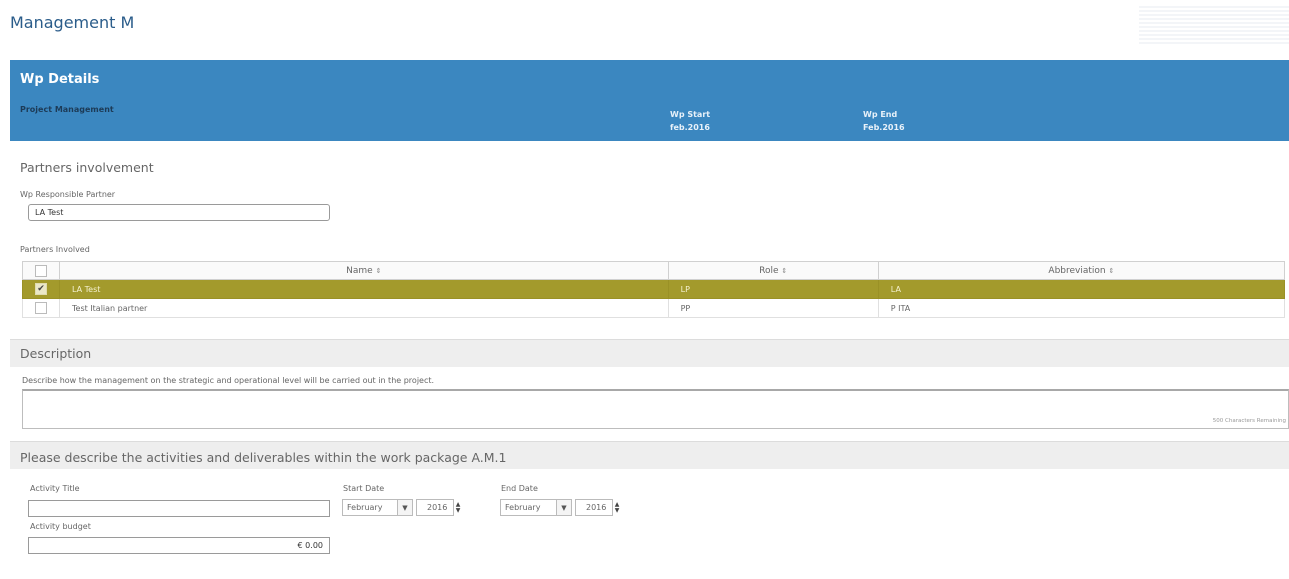 The image size is (1289, 579). I want to click on activity-title-input, so click(179, 508).